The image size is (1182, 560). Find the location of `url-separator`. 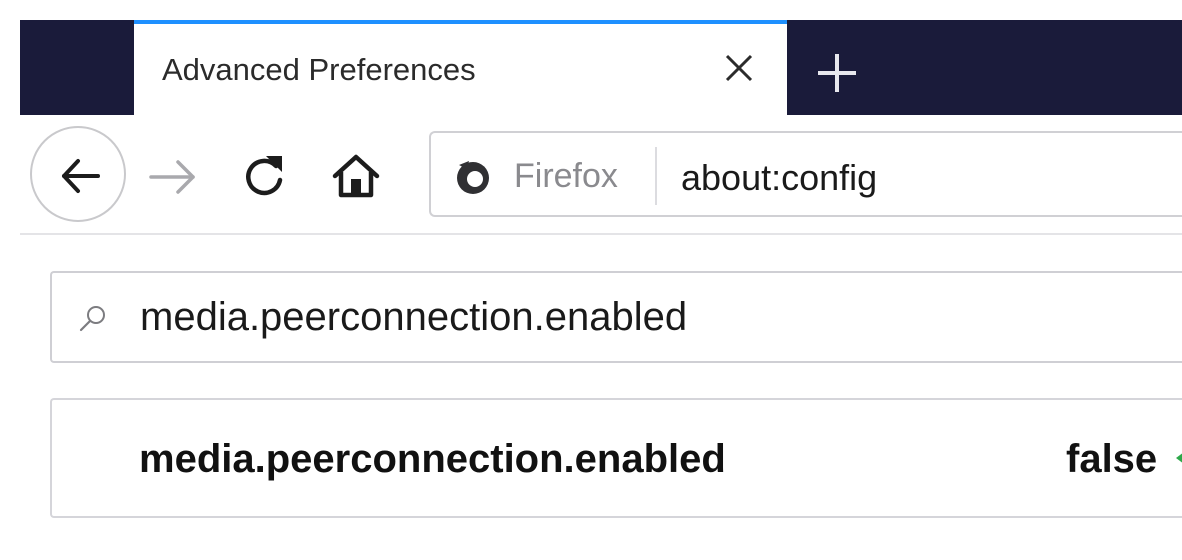

url-separator is located at coordinates (656, 176).